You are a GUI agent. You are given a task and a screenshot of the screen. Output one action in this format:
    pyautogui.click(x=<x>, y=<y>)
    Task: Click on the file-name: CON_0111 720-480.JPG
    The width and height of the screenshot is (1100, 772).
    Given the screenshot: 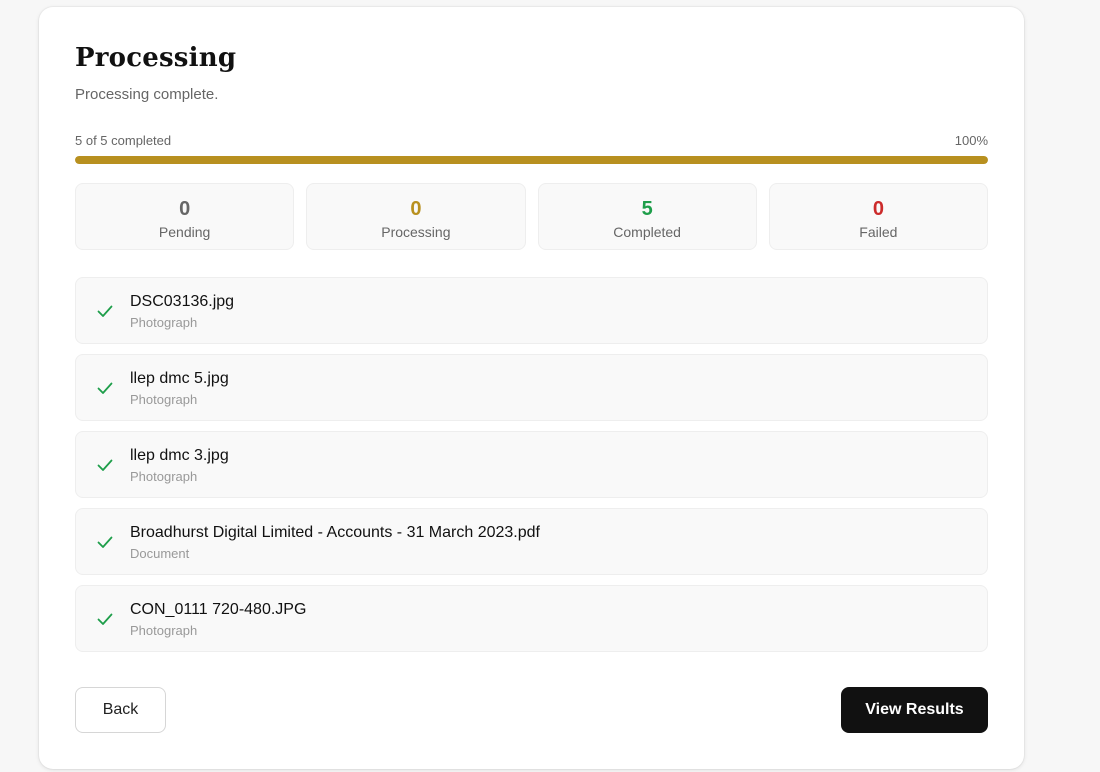 What is the action you would take?
    pyautogui.click(x=218, y=609)
    